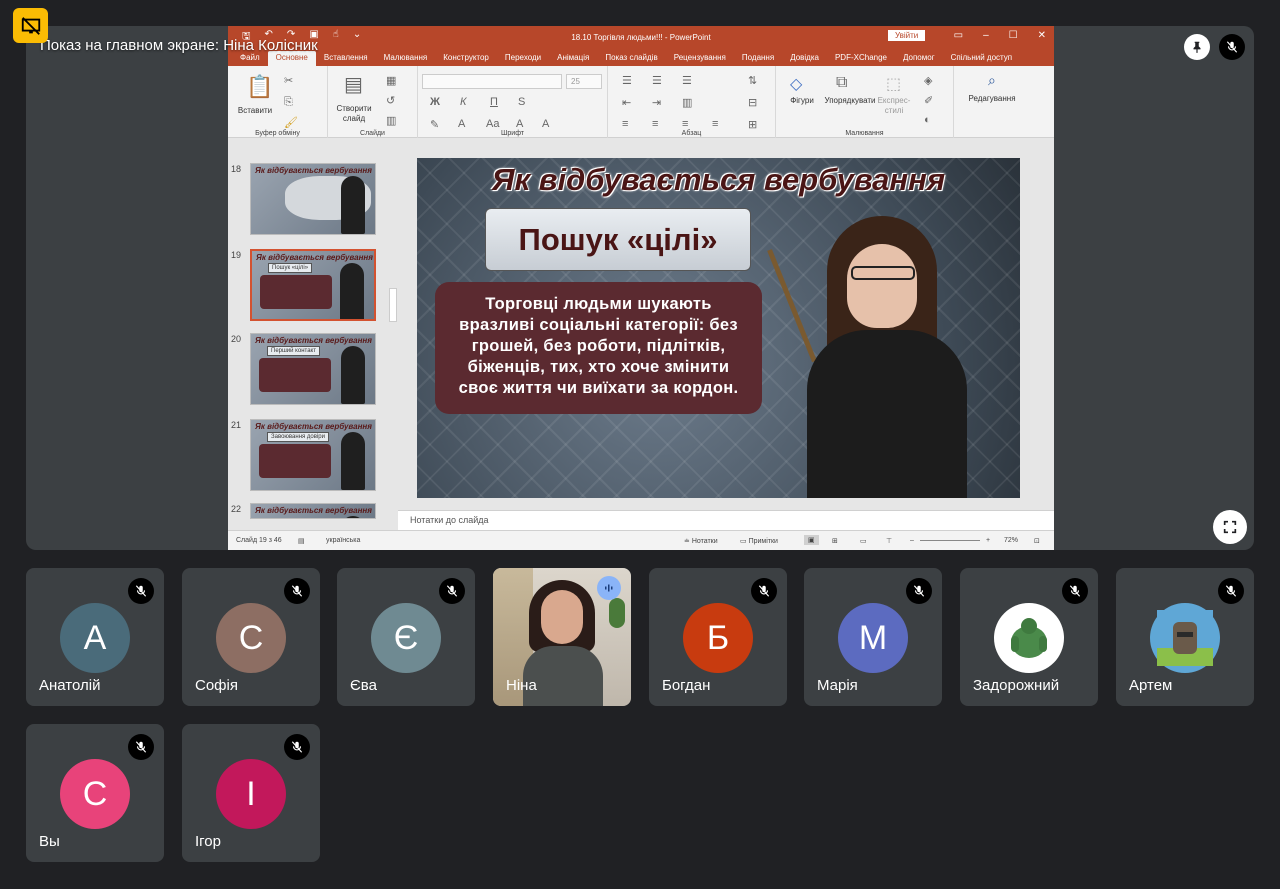 The image size is (1280, 889). Describe the element at coordinates (893, 84) in the screenshot. I see `quick-styles-icon: ⬚` at that location.